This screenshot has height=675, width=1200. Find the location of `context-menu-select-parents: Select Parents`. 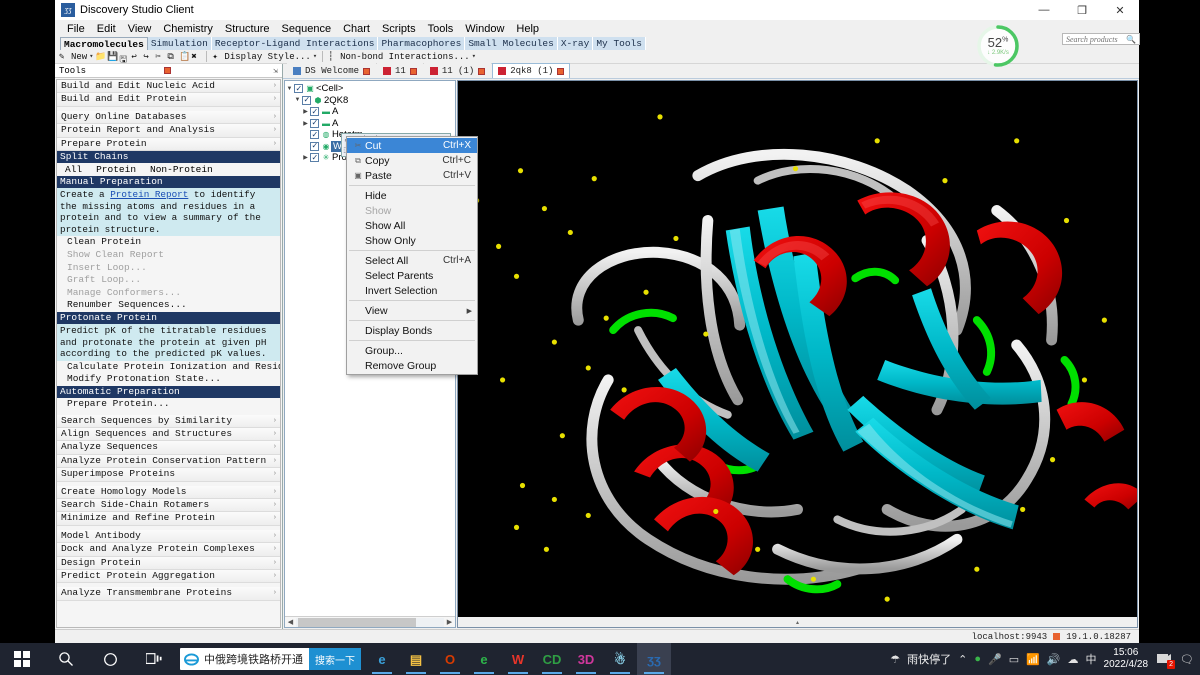

context-menu-select-parents: Select Parents is located at coordinates (412, 275).